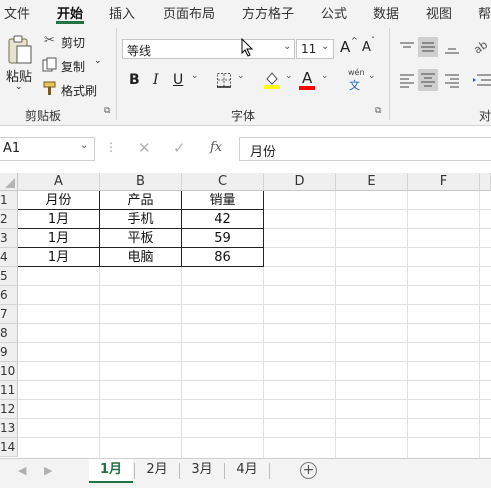 The image size is (491, 488). Describe the element at coordinates (372, 76) in the screenshot. I see `phonetic-chevron-down-icon: ⌄` at that location.